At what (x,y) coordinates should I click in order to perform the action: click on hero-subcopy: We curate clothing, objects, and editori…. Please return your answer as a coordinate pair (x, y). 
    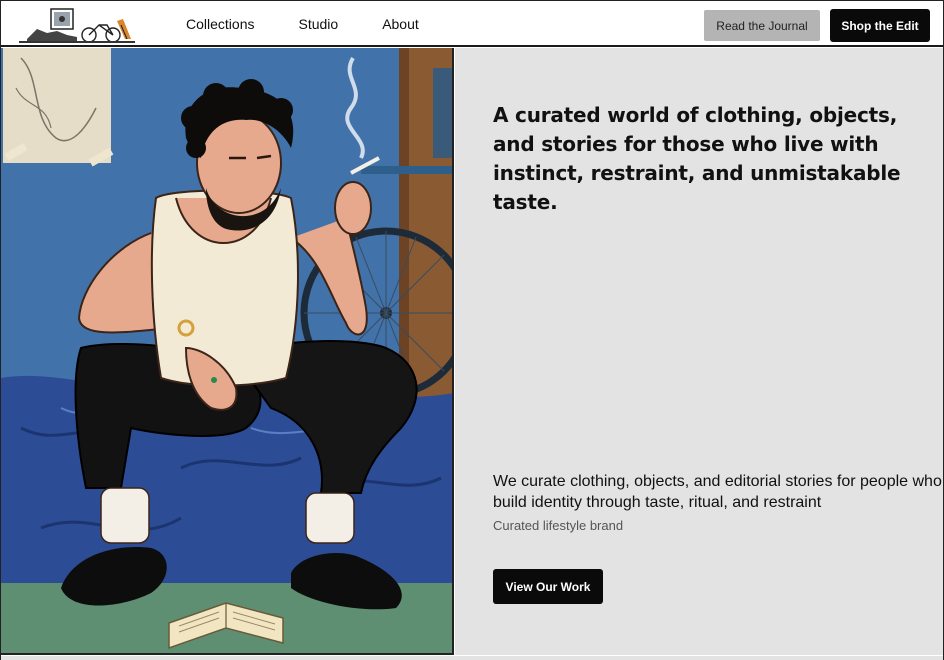
    Looking at the image, I should click on (717, 492).